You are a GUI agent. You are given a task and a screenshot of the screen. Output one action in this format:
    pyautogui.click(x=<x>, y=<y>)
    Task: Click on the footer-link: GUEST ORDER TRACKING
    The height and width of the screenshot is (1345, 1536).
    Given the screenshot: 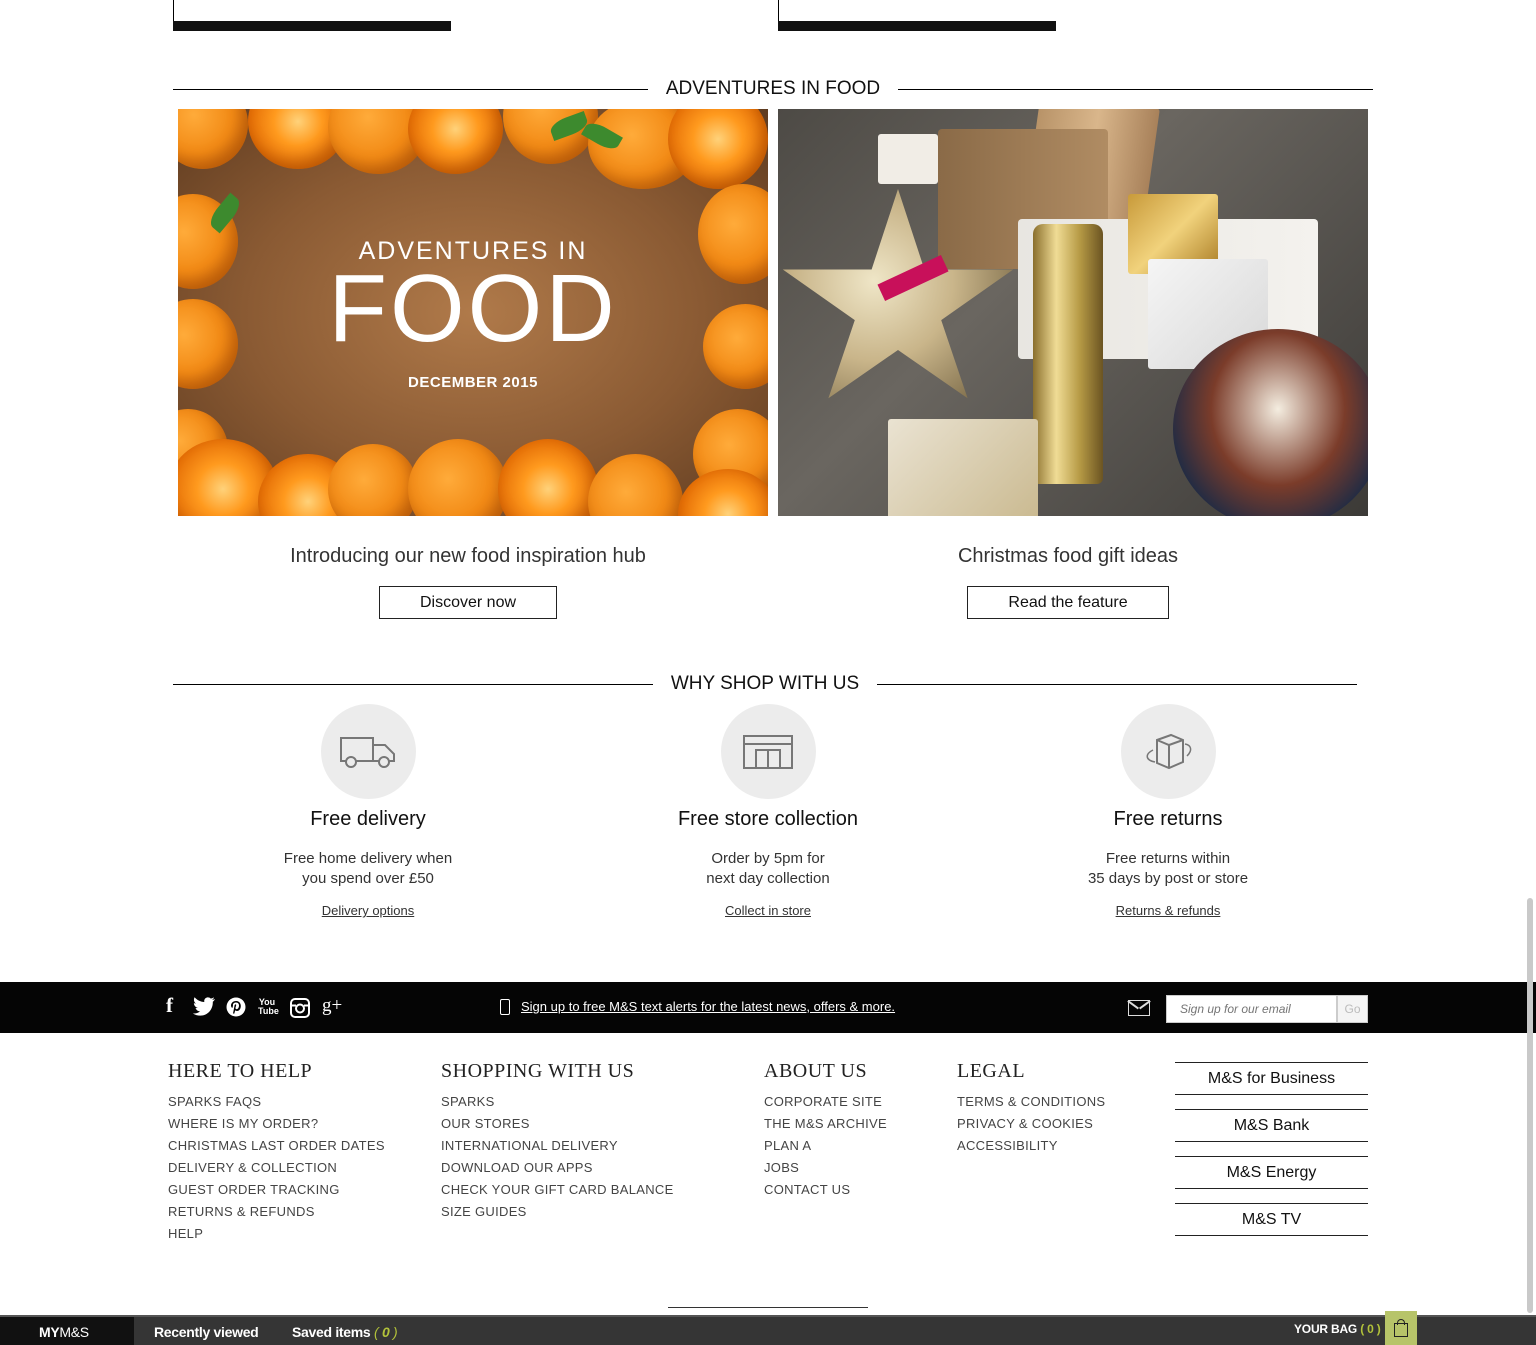 What is the action you would take?
    pyautogui.click(x=276, y=1190)
    